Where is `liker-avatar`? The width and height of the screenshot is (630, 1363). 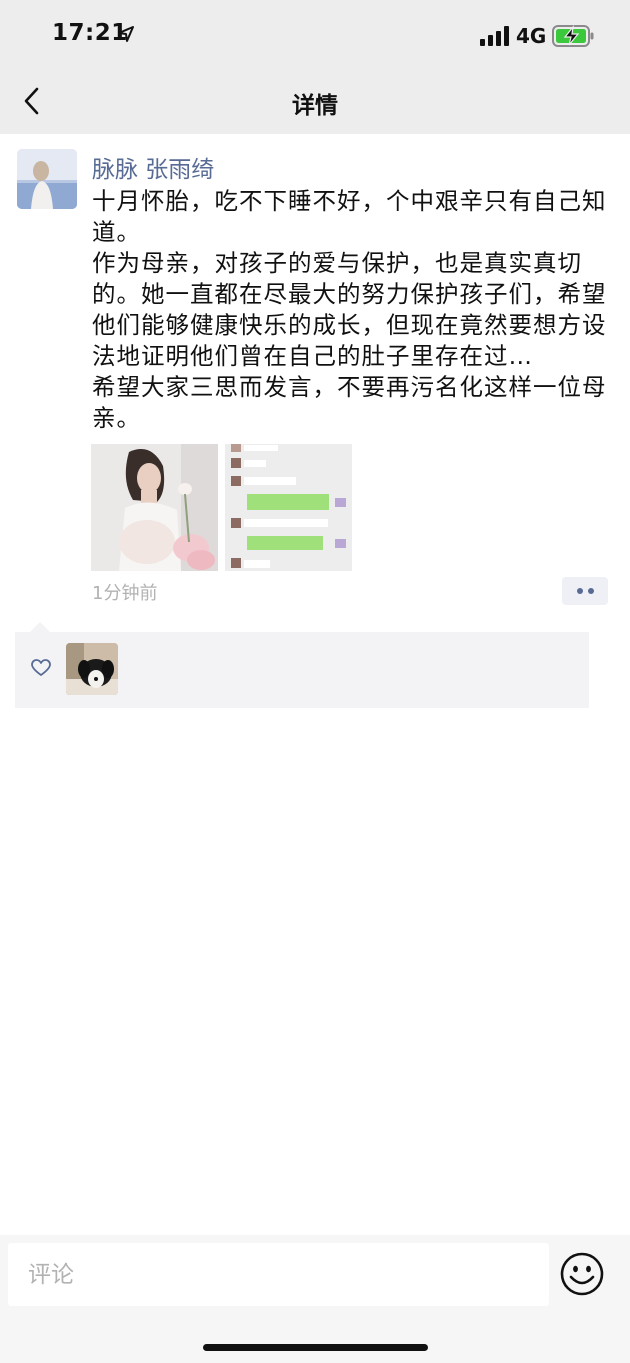
liker-avatar is located at coordinates (92, 669).